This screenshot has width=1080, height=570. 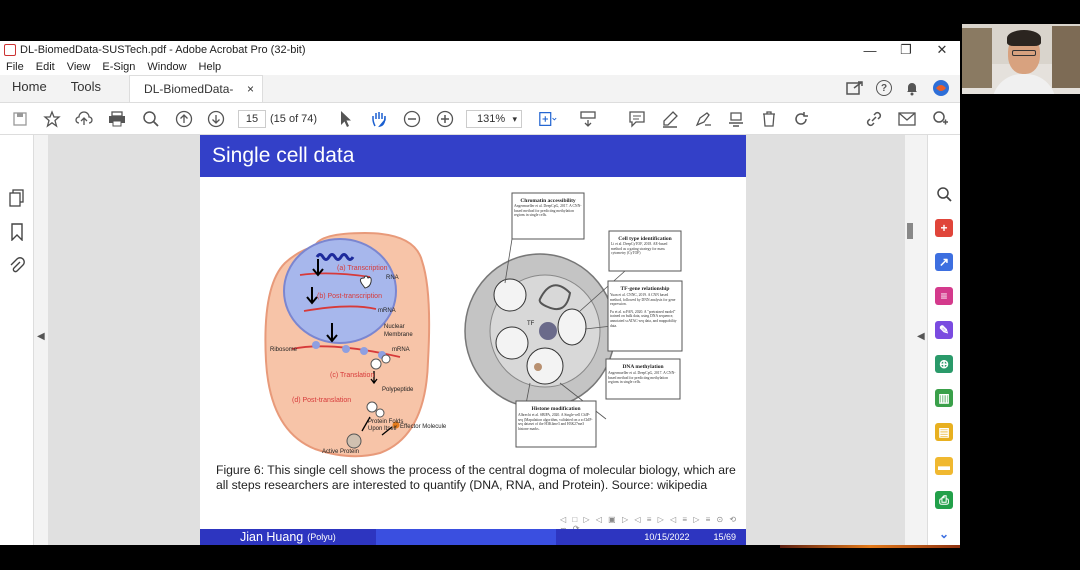 What do you see at coordinates (645, 289) in the screenshot?
I see `tf-title: TF-gene relationship` at bounding box center [645, 289].